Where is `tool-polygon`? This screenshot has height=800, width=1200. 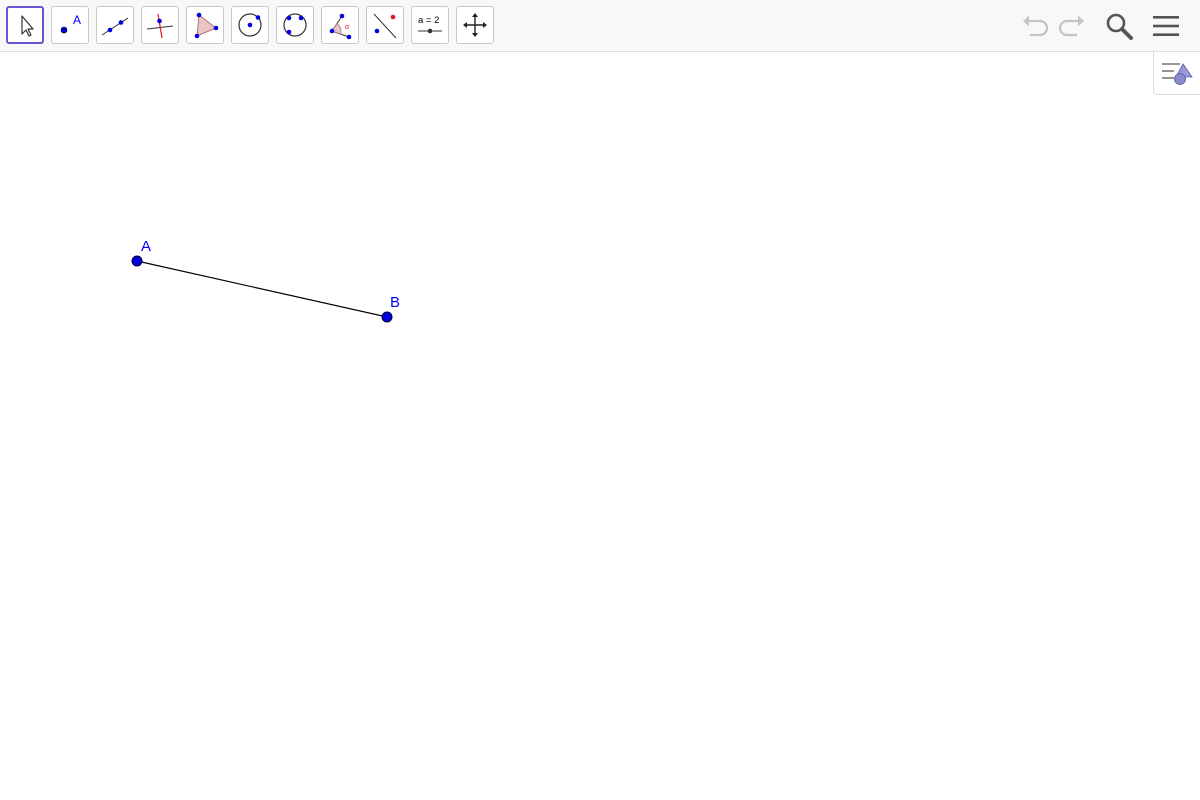 tool-polygon is located at coordinates (205, 25).